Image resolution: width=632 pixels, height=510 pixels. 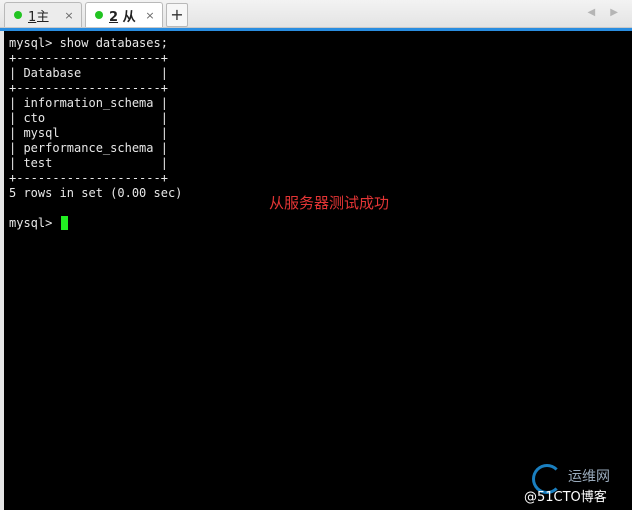 What do you see at coordinates (88, 163) in the screenshot?
I see `terminal-line: | test |` at bounding box center [88, 163].